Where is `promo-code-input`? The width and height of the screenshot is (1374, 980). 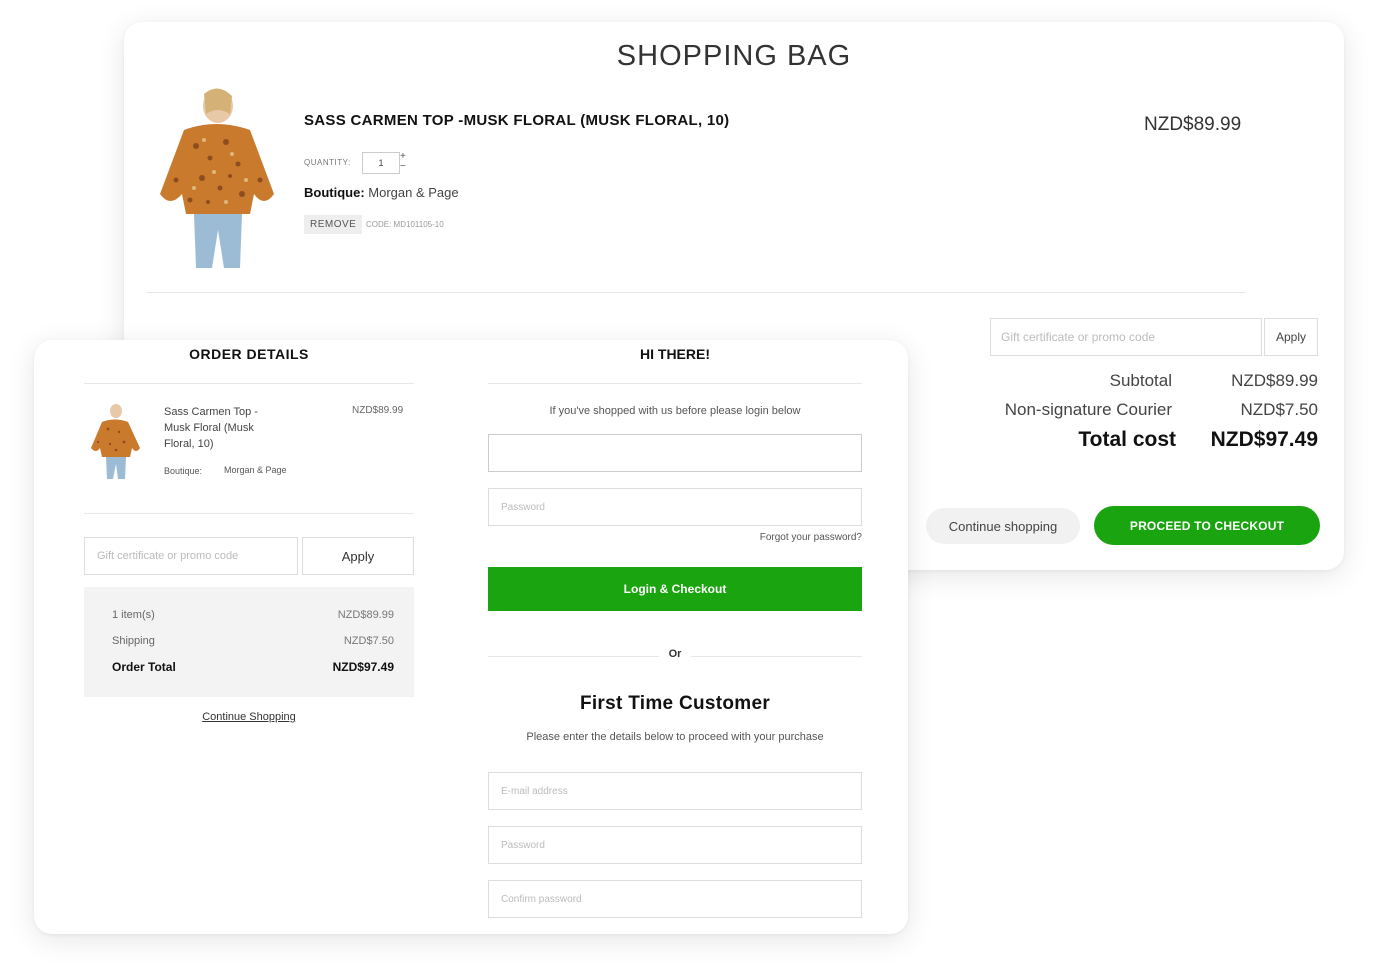
promo-code-input is located at coordinates (1126, 337).